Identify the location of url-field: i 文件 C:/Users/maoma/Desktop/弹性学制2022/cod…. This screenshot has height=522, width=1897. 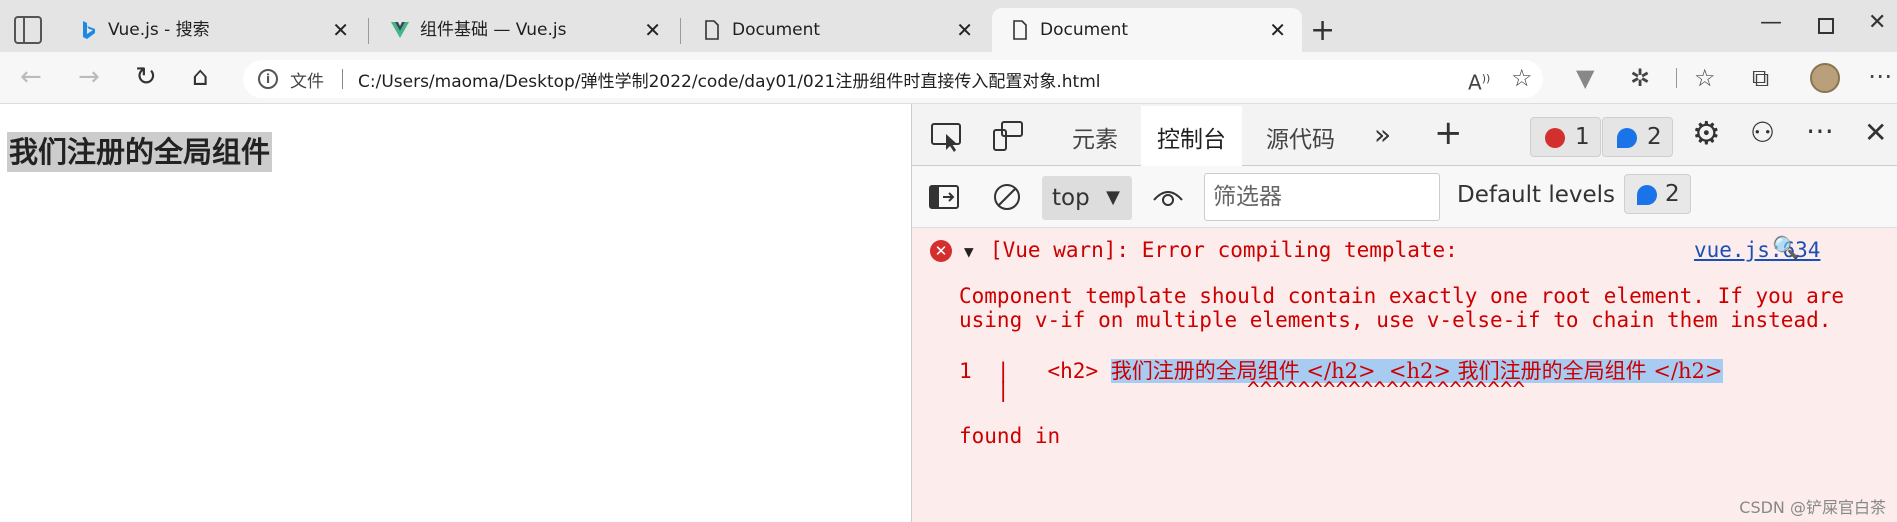
(893, 79).